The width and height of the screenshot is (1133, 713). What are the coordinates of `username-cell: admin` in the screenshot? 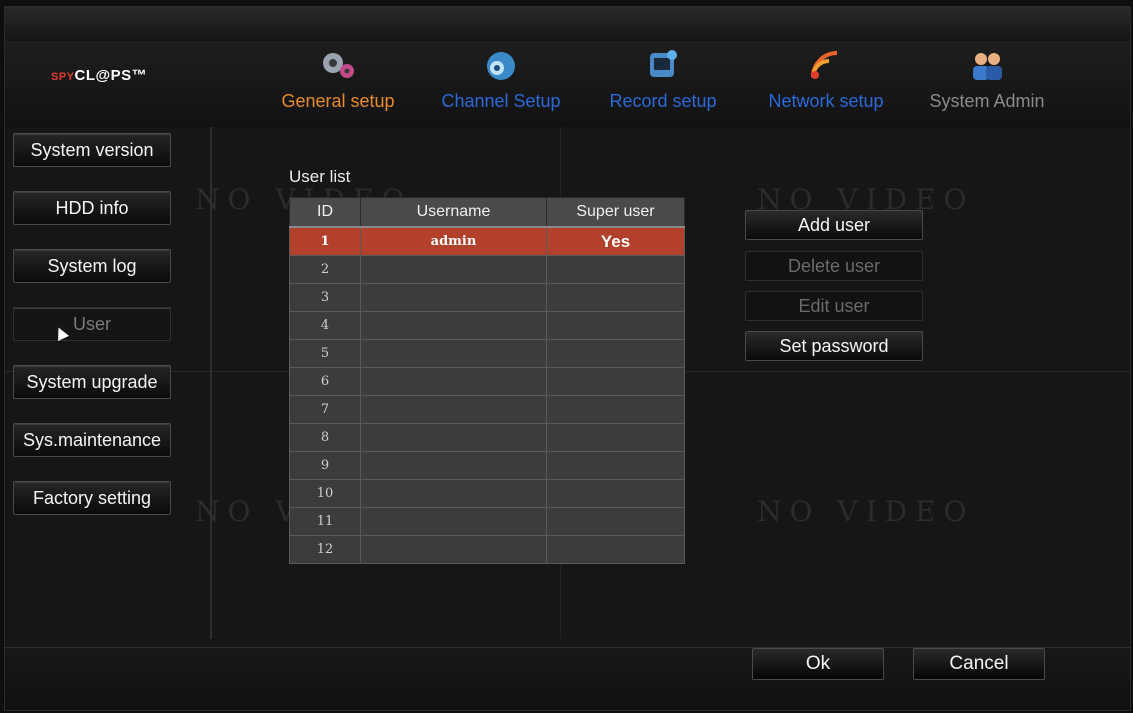 It's located at (453, 241).